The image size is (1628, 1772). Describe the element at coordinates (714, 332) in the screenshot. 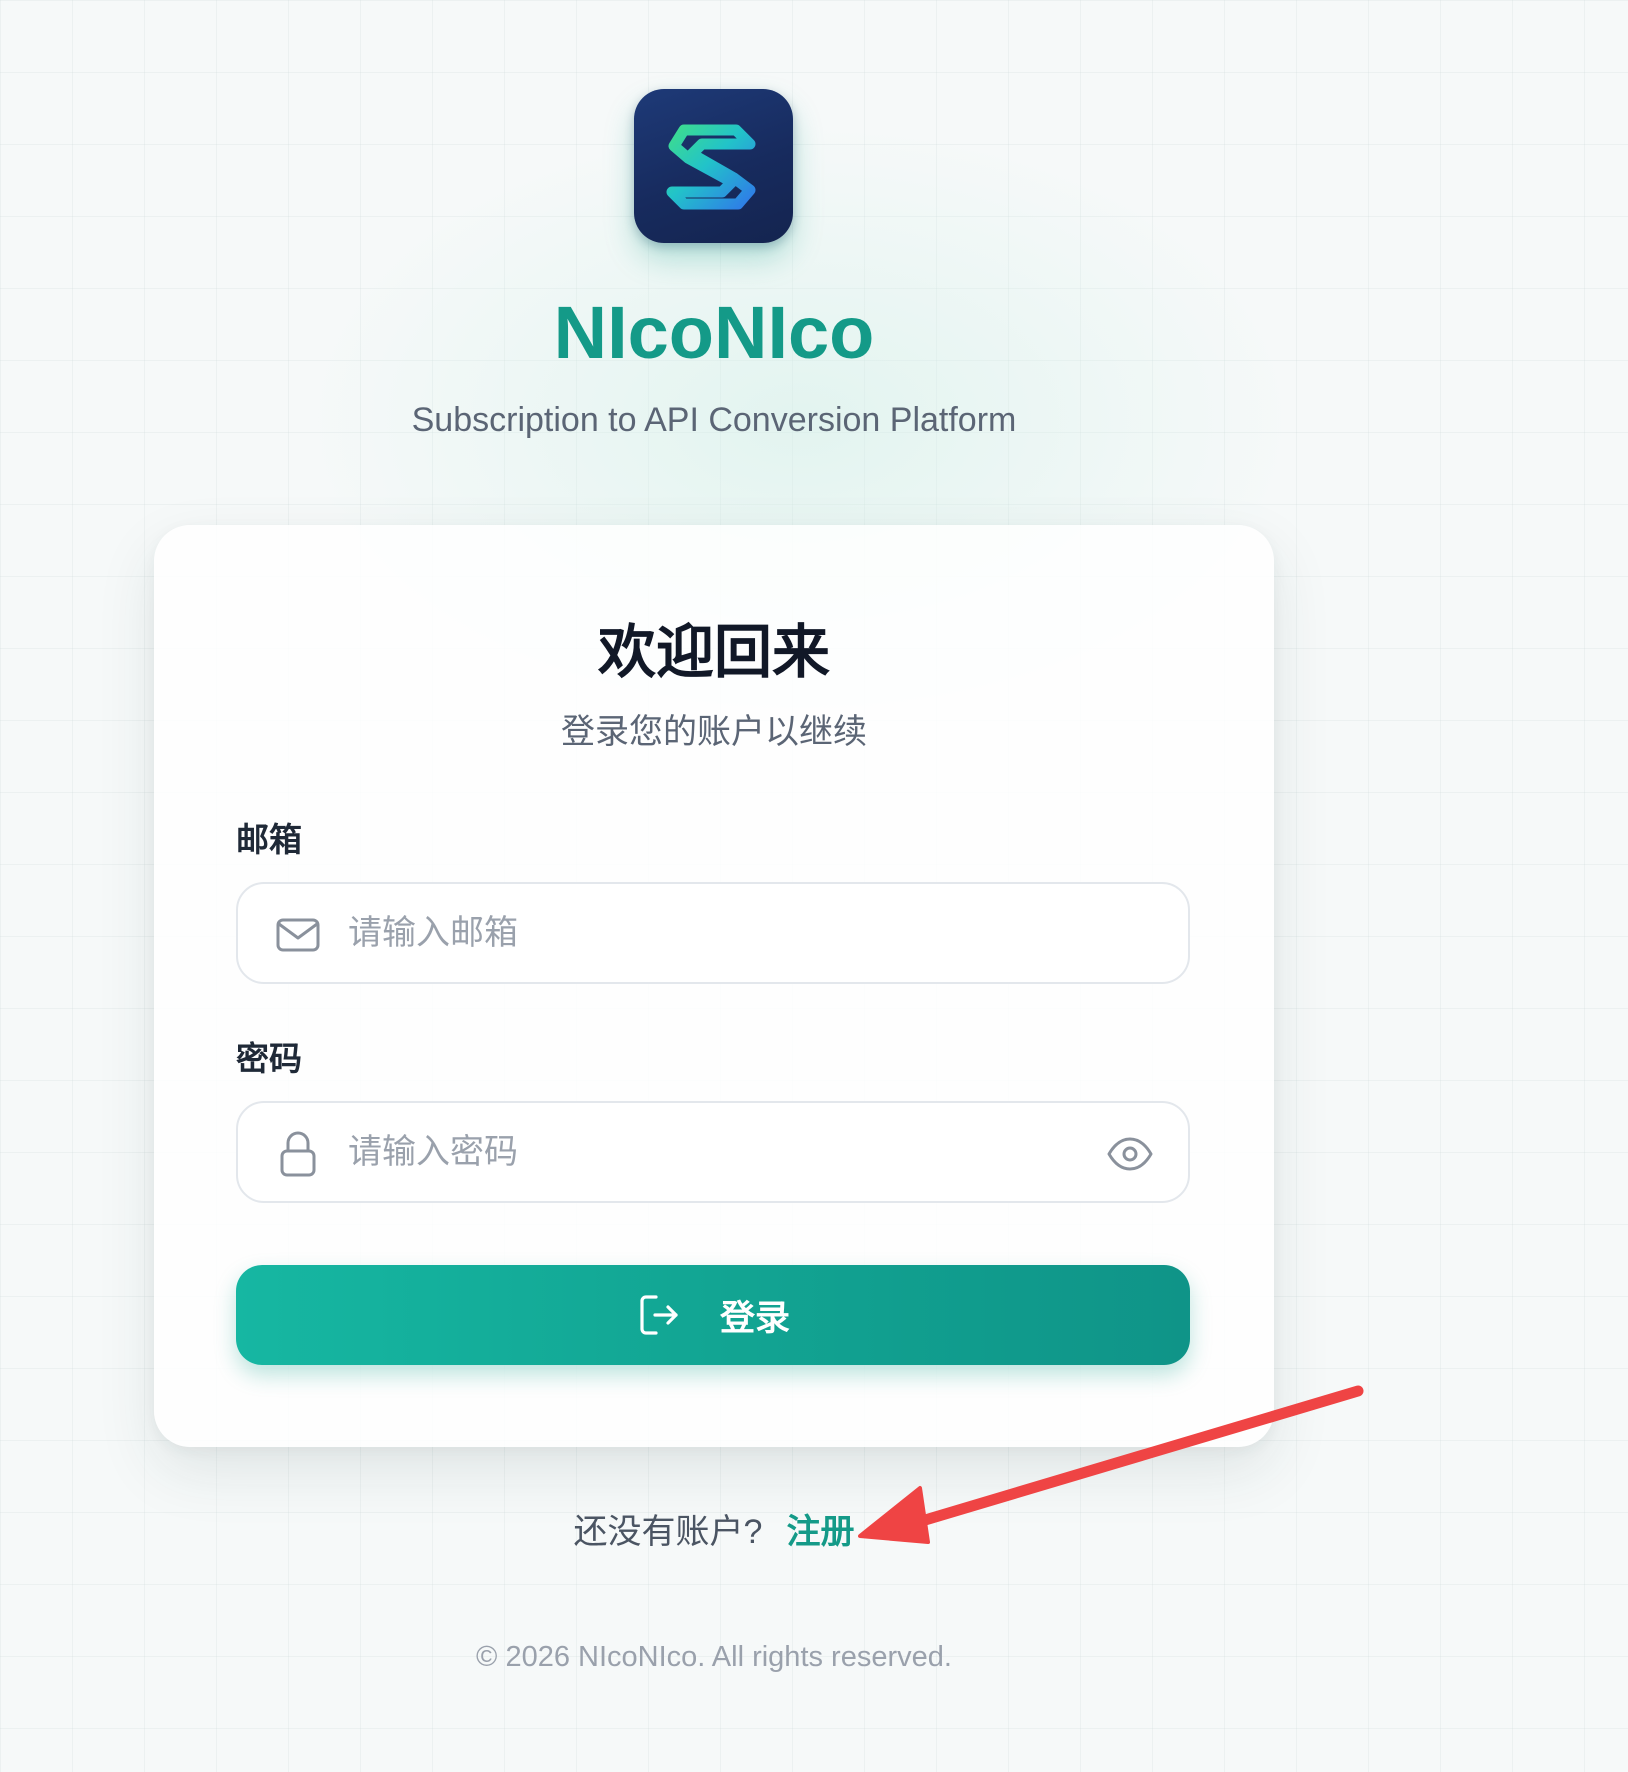

I see `brand-name: NIcoNIco` at that location.